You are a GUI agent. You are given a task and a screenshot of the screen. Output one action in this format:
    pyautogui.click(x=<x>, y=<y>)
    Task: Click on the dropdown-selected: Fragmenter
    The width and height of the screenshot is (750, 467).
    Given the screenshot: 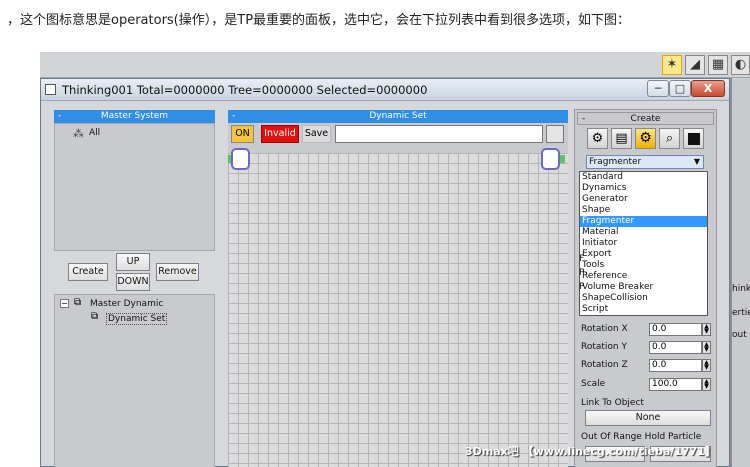 What is the action you would take?
    pyautogui.click(x=615, y=162)
    